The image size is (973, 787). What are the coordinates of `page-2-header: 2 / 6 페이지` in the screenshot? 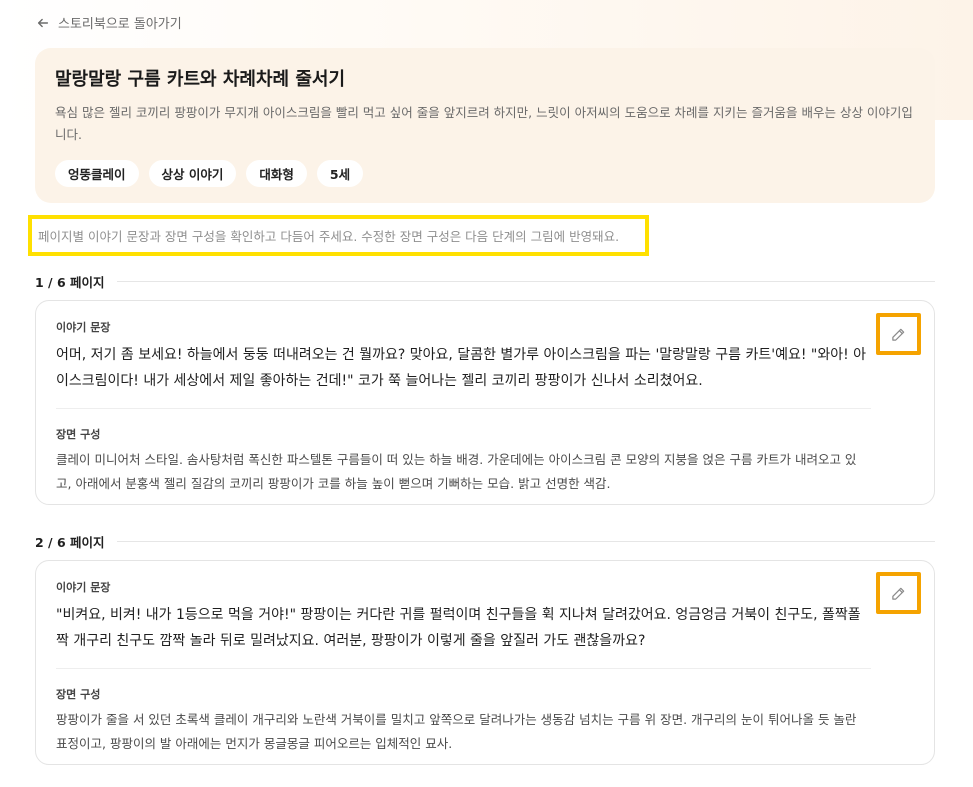 It's located at (485, 541).